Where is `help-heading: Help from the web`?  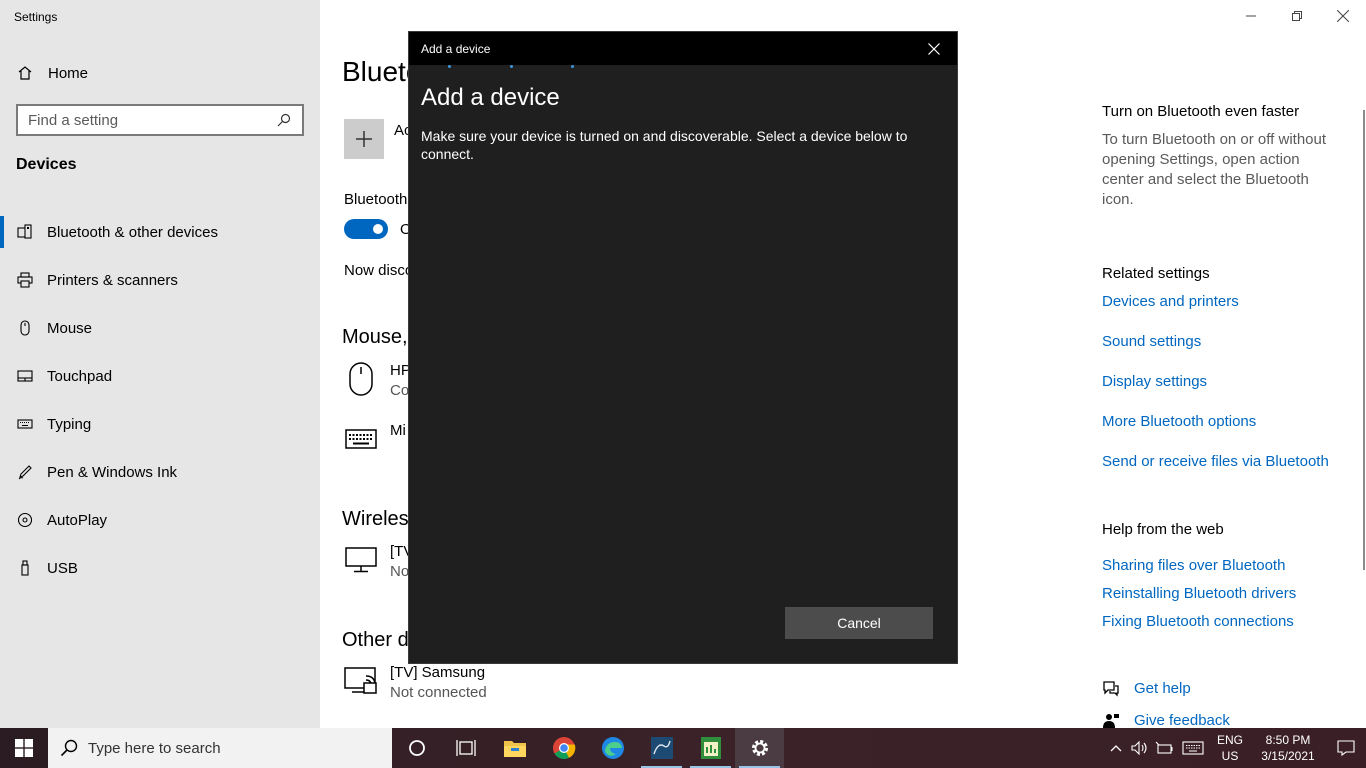 help-heading: Help from the web is located at coordinates (1163, 529).